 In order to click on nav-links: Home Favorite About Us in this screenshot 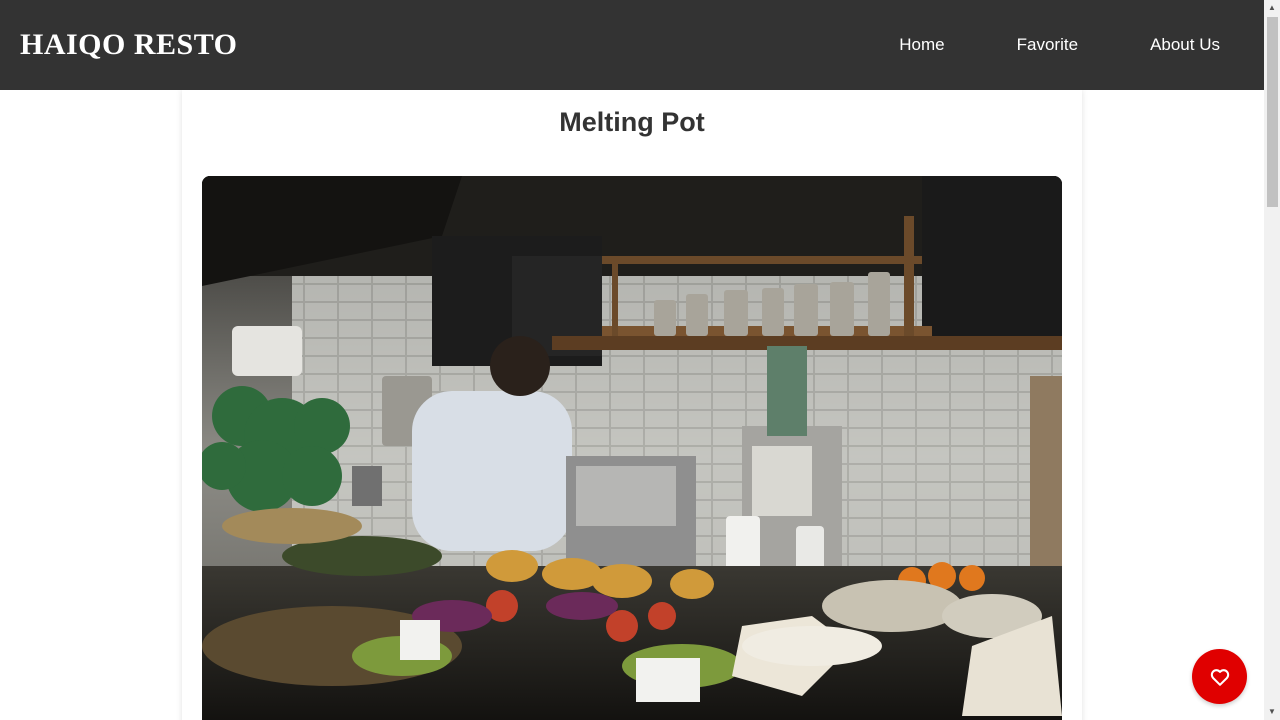, I will do `click(1053, 45)`.